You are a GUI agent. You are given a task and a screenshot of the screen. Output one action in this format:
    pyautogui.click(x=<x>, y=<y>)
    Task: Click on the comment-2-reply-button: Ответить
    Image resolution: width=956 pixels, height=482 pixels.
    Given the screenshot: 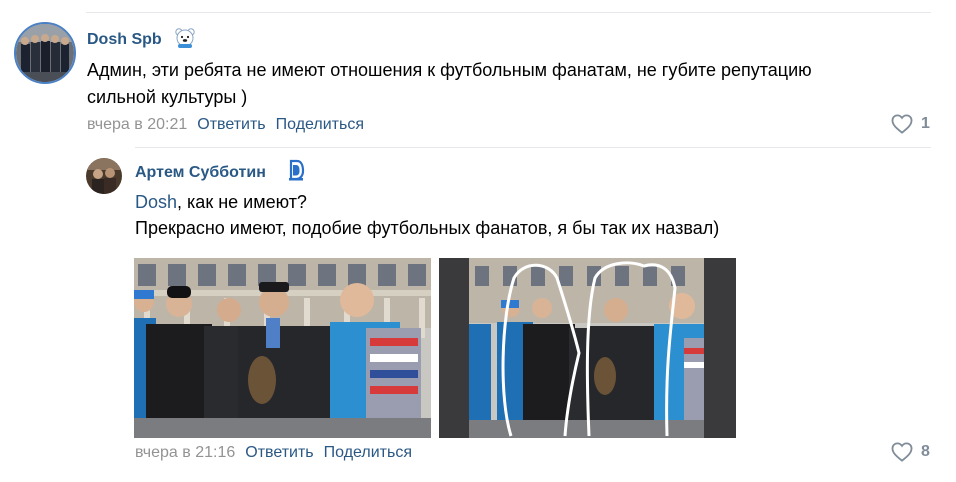 What is the action you would take?
    pyautogui.click(x=279, y=452)
    